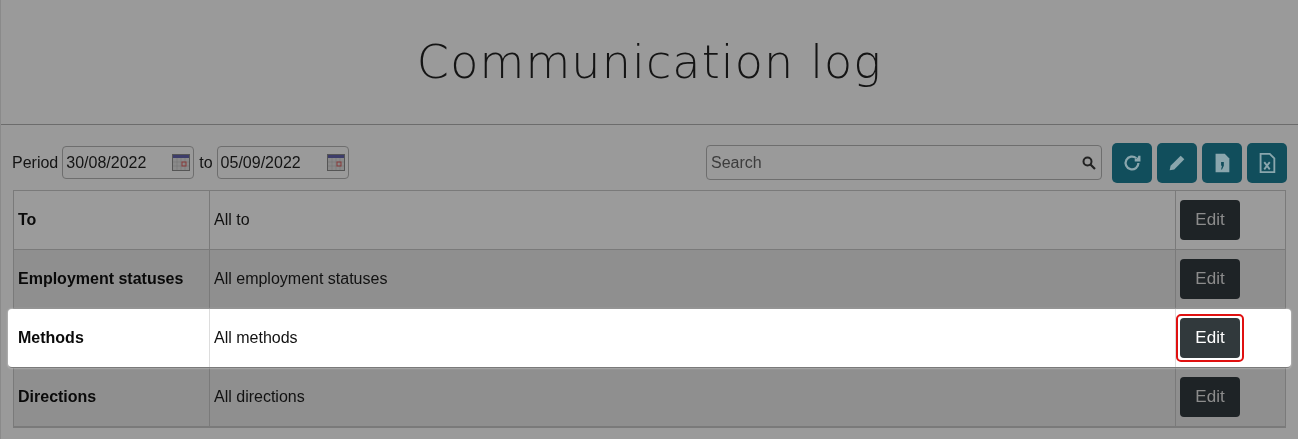  Describe the element at coordinates (282, 162) in the screenshot. I see `date-field: 05/09/2022` at that location.